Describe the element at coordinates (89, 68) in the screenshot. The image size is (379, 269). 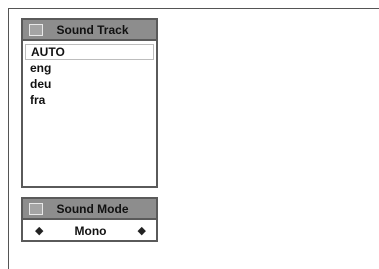
I see `track-item-eng: eng` at that location.